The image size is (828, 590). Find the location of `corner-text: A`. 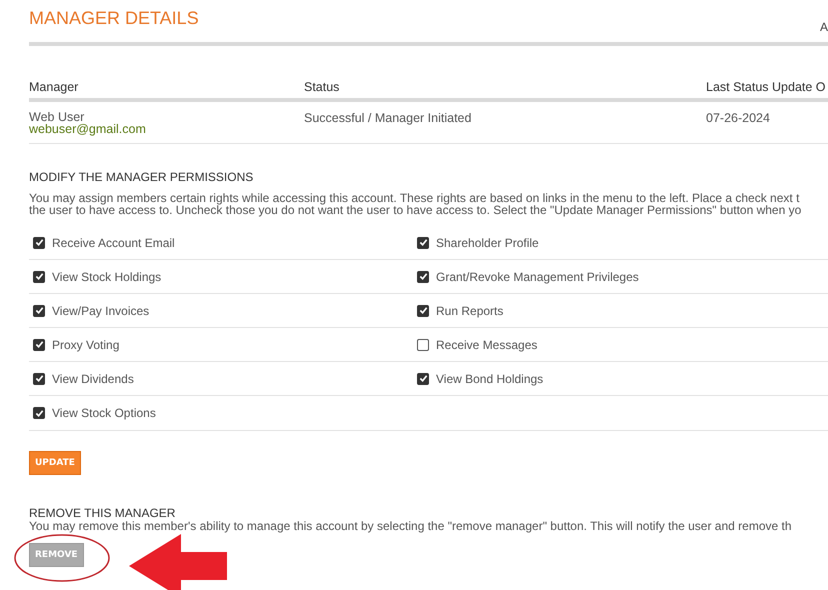

corner-text: A is located at coordinates (824, 27).